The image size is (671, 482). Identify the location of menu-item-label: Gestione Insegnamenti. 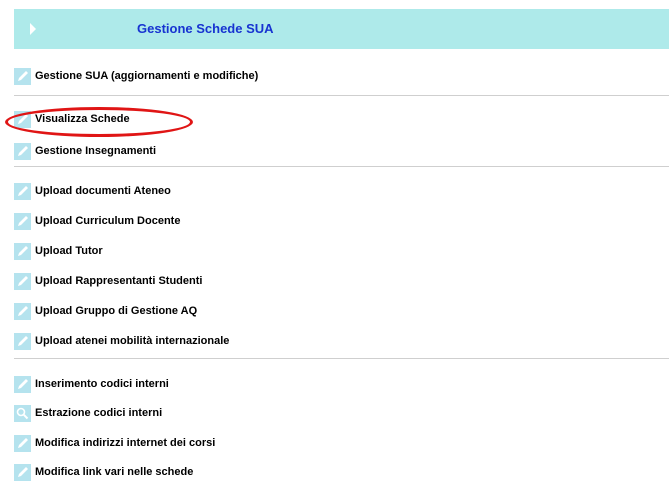
(96, 151).